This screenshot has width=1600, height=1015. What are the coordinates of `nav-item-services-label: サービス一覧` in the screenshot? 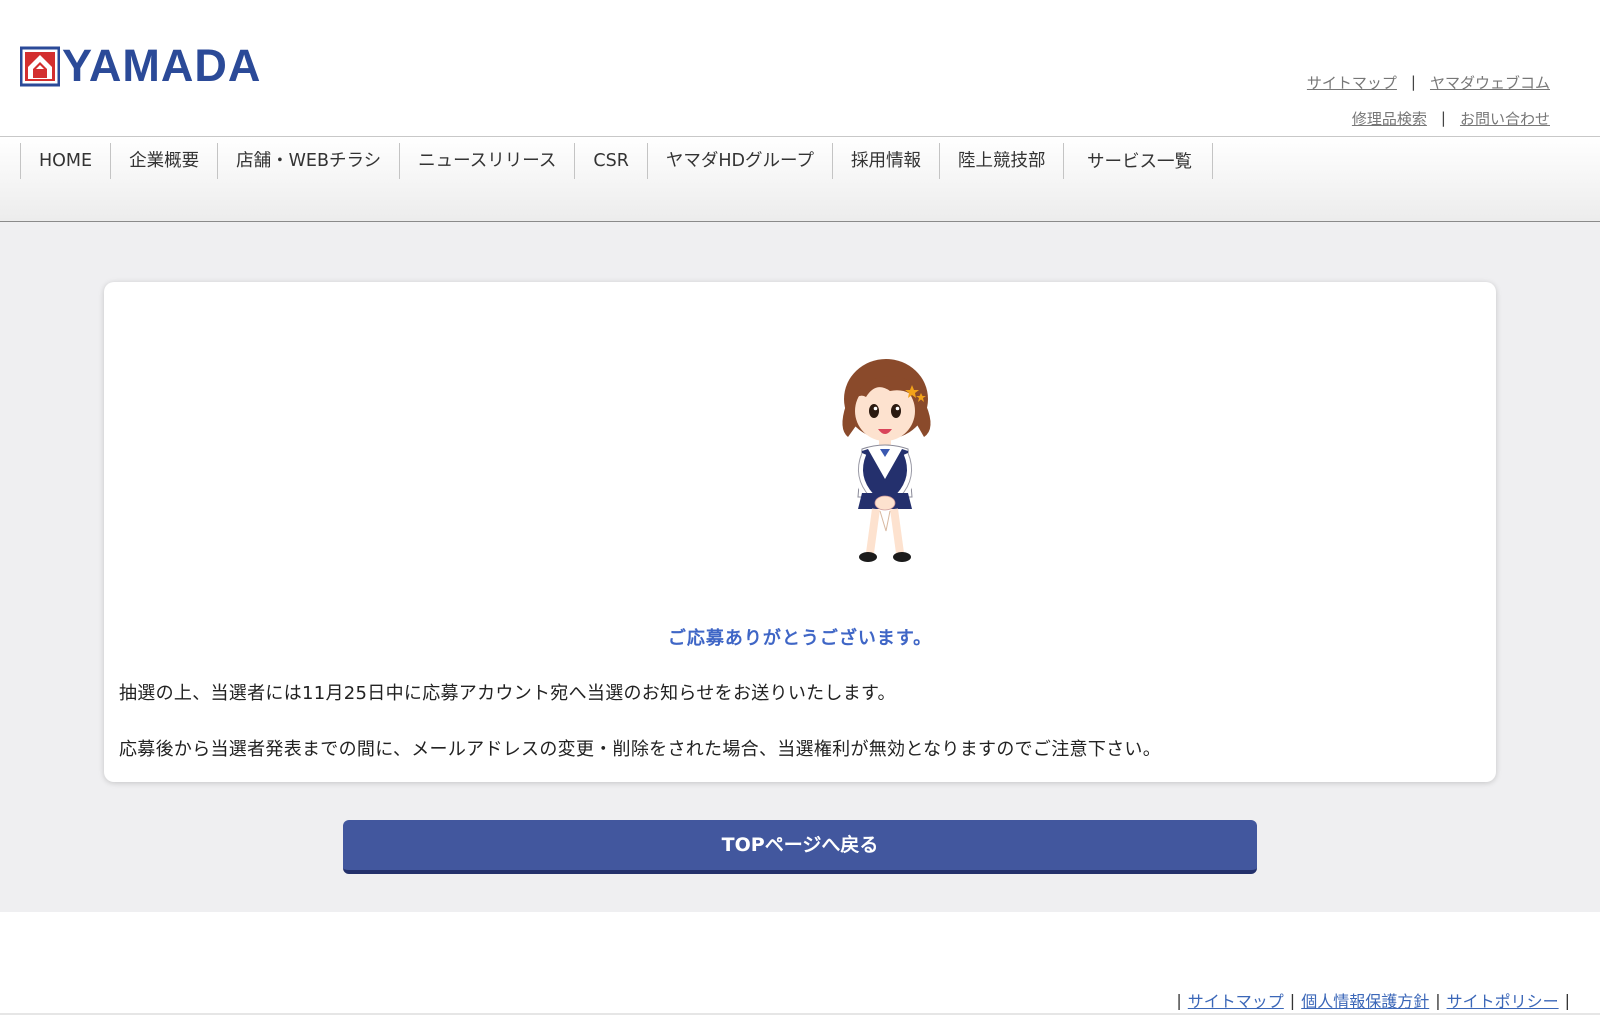 It's located at (1139, 162).